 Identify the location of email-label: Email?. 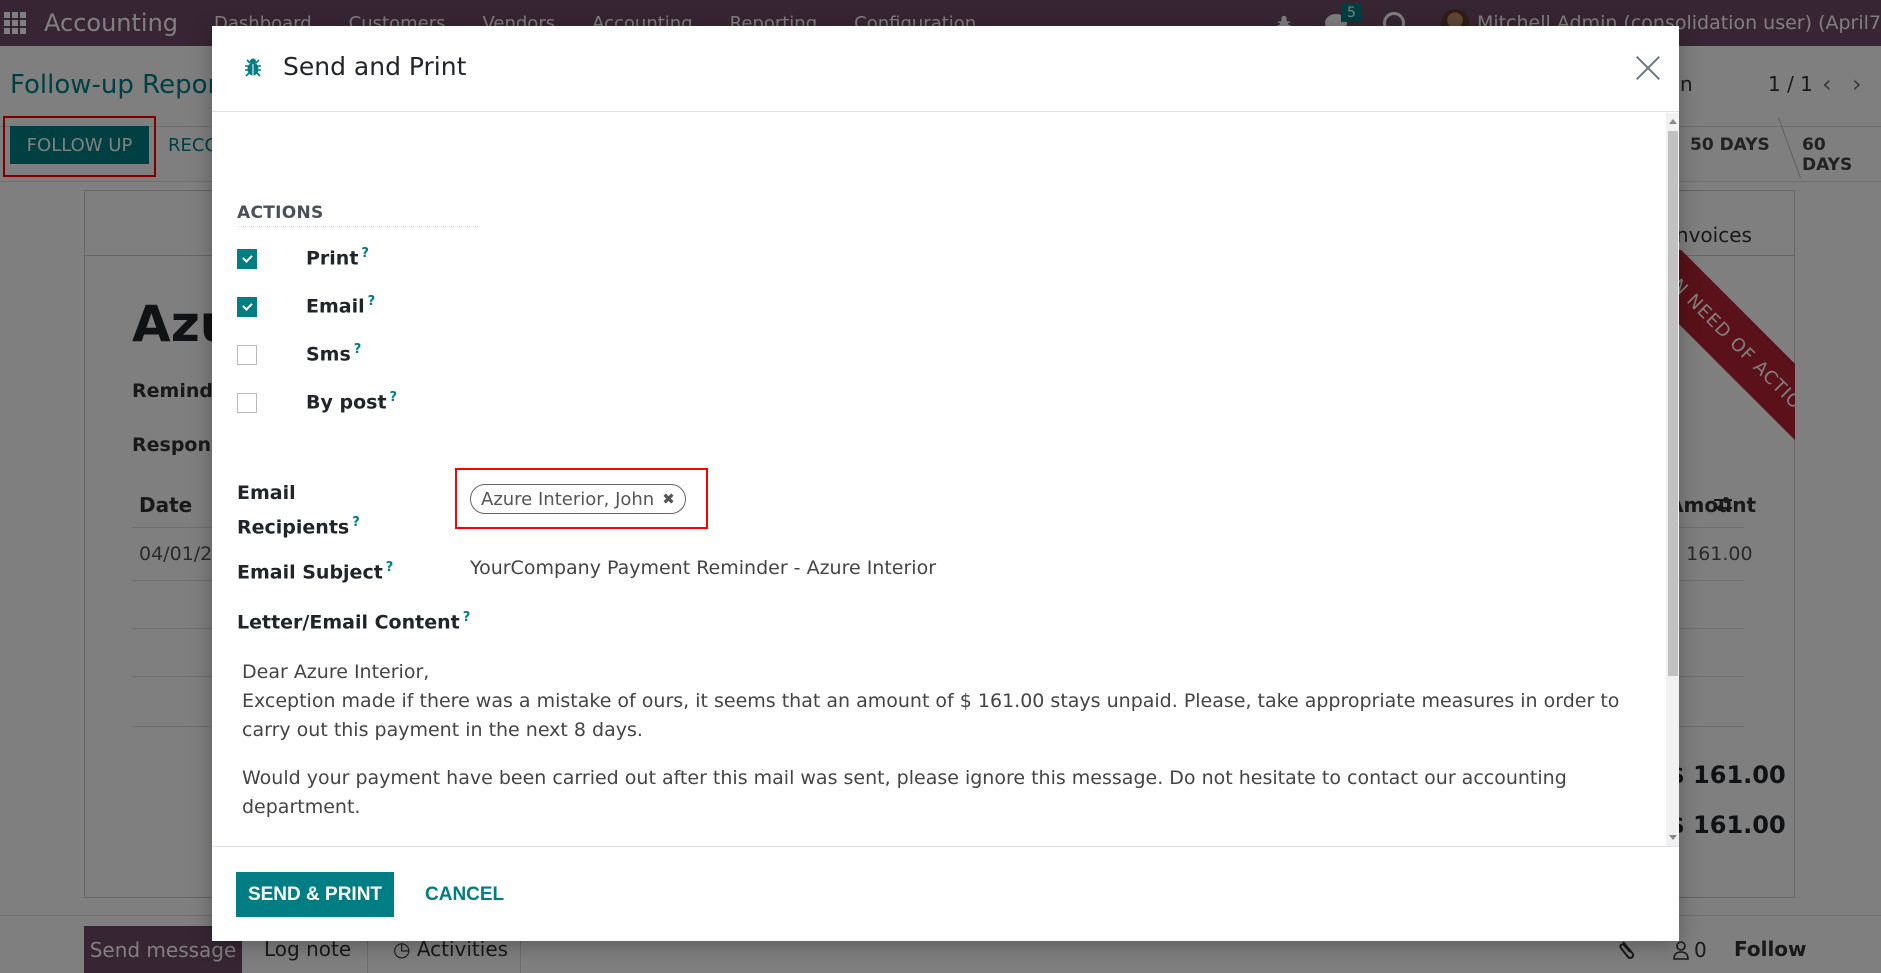
(341, 306).